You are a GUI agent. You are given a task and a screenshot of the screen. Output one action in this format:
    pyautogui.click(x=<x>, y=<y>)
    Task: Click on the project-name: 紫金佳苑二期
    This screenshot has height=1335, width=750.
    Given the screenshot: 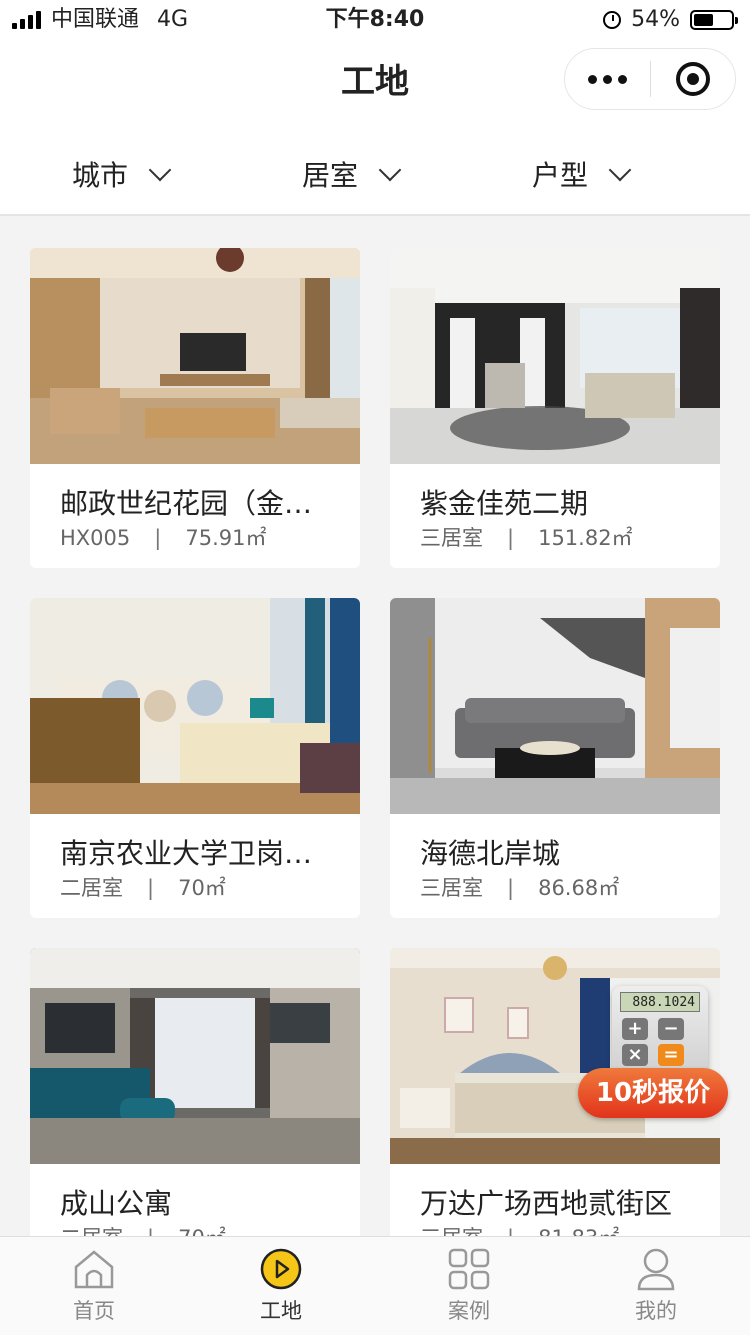 What is the action you would take?
    pyautogui.click(x=504, y=503)
    